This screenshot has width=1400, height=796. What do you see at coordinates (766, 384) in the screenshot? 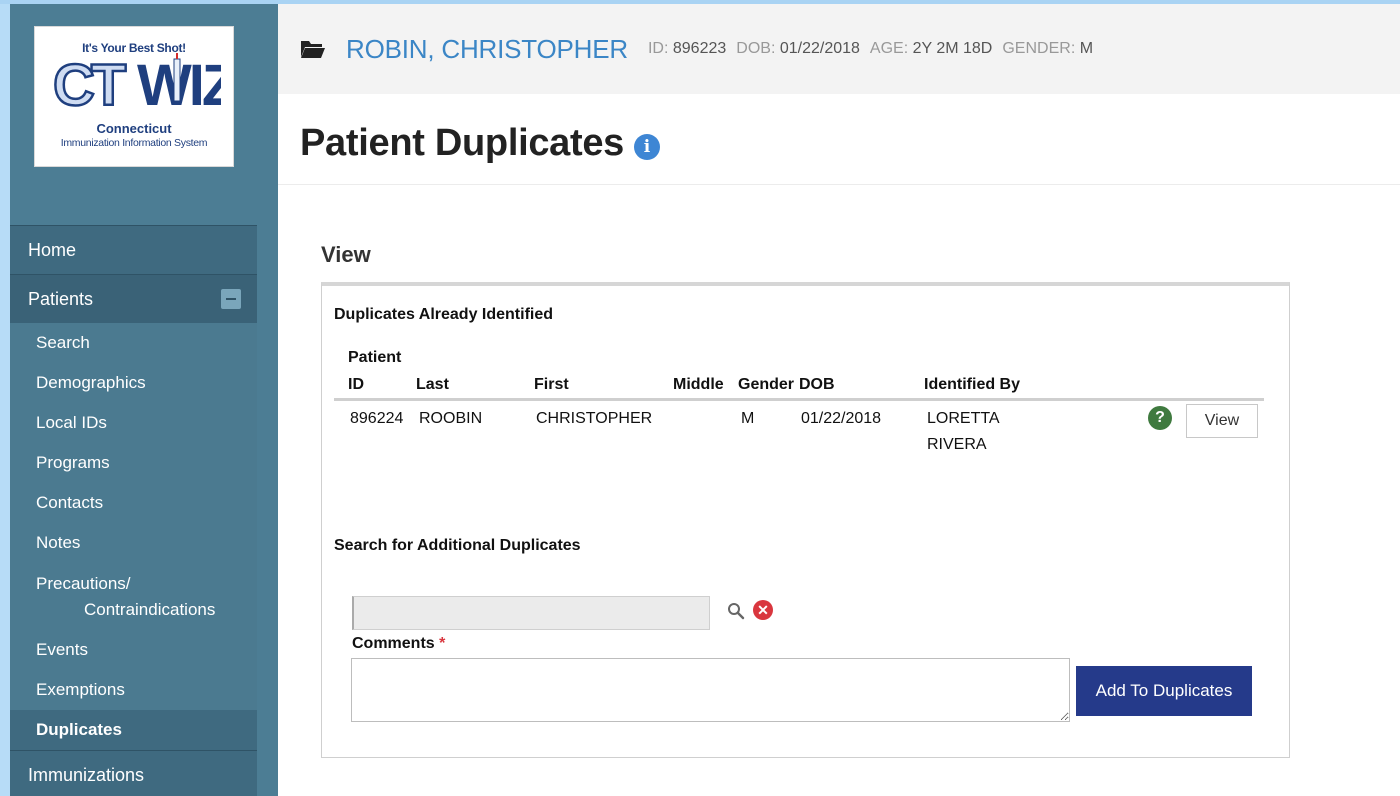
I see `column-header-gender: Gender` at bounding box center [766, 384].